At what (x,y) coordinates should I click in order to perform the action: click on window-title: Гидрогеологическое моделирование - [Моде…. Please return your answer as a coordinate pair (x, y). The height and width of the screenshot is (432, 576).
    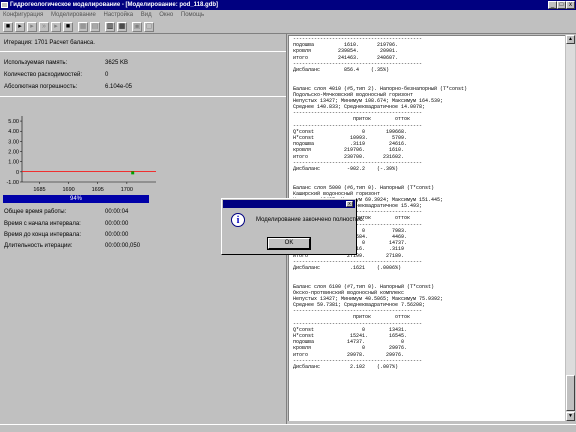
    Looking at the image, I should click on (114, 5).